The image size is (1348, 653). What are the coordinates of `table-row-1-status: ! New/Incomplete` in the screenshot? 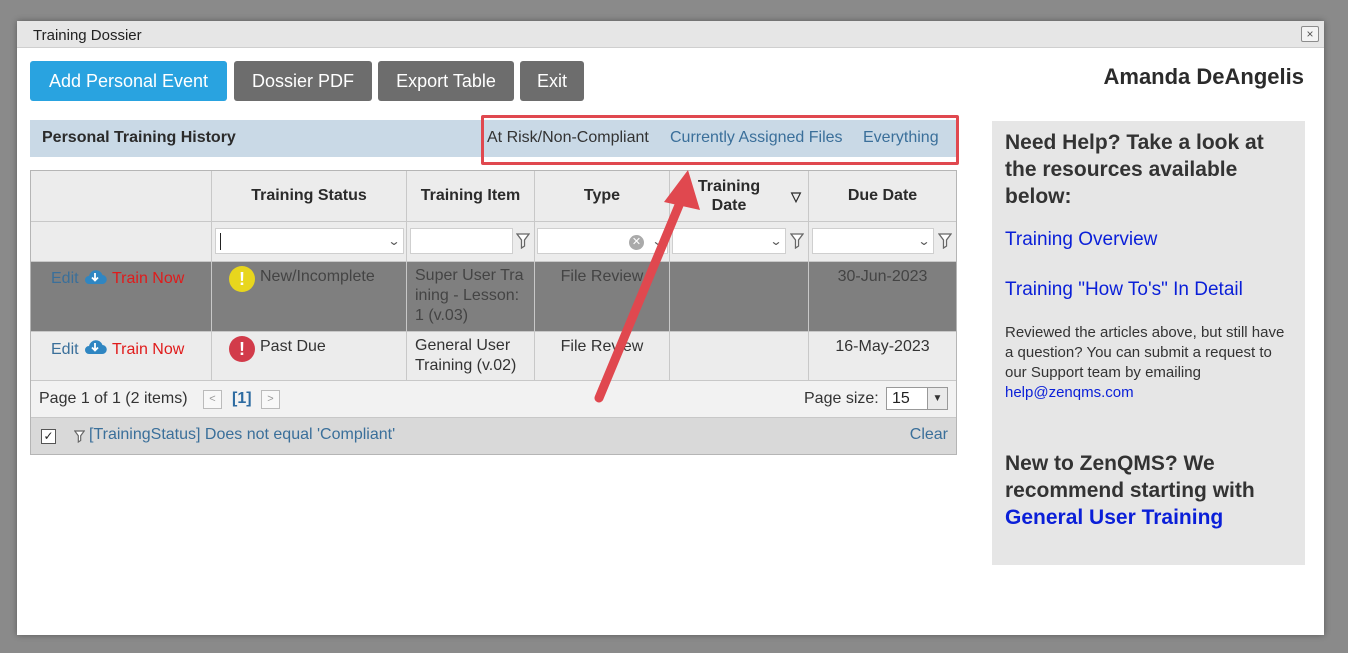 It's located at (309, 297).